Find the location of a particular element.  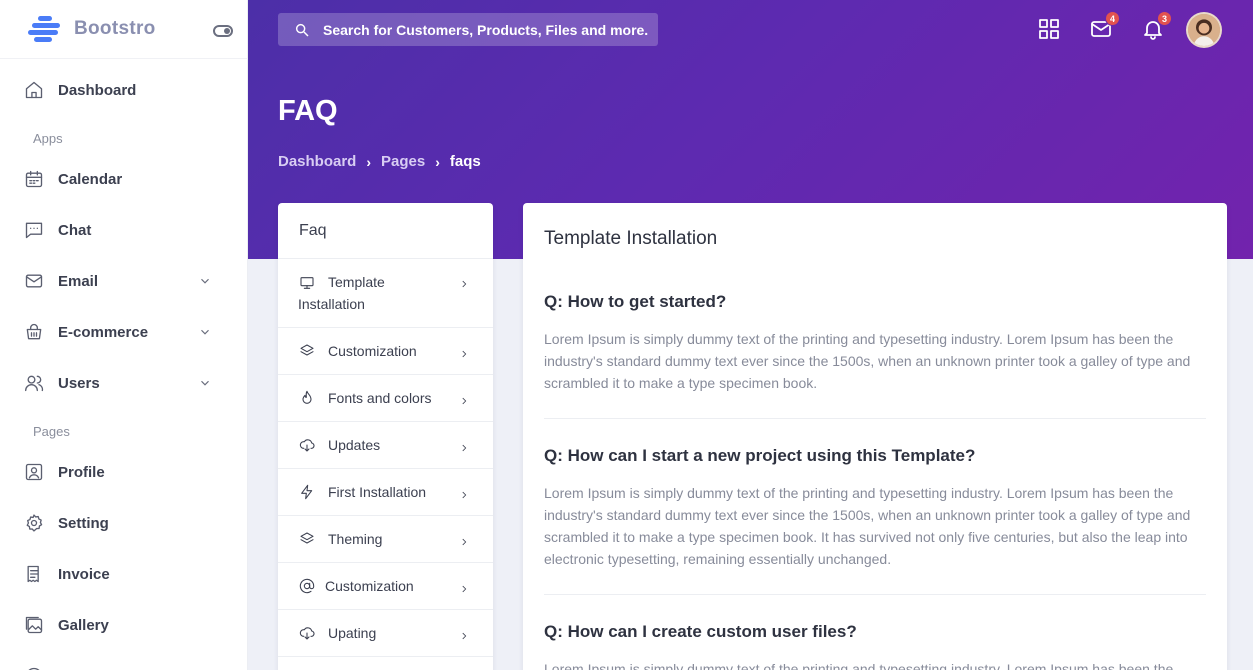

sidebar-item-label: Chat is located at coordinates (75, 230).